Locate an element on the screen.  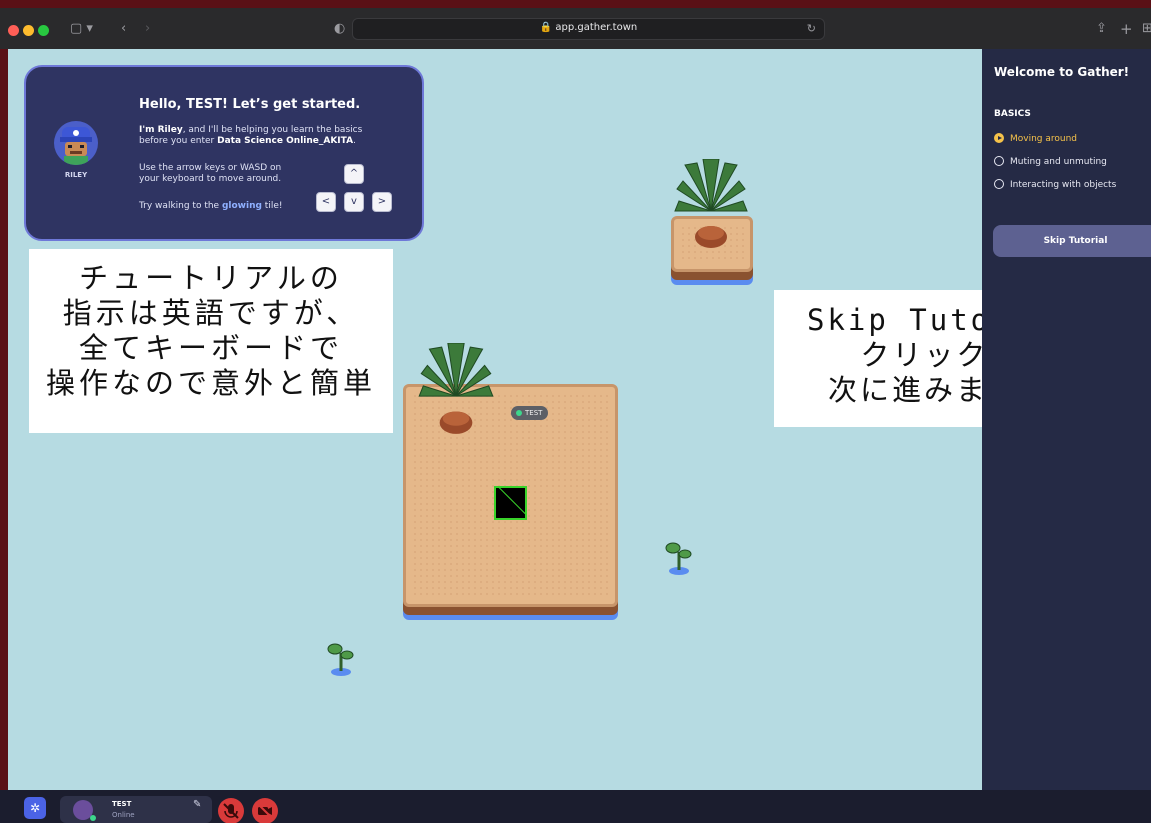
glowing-tile is located at coordinates (510, 503).